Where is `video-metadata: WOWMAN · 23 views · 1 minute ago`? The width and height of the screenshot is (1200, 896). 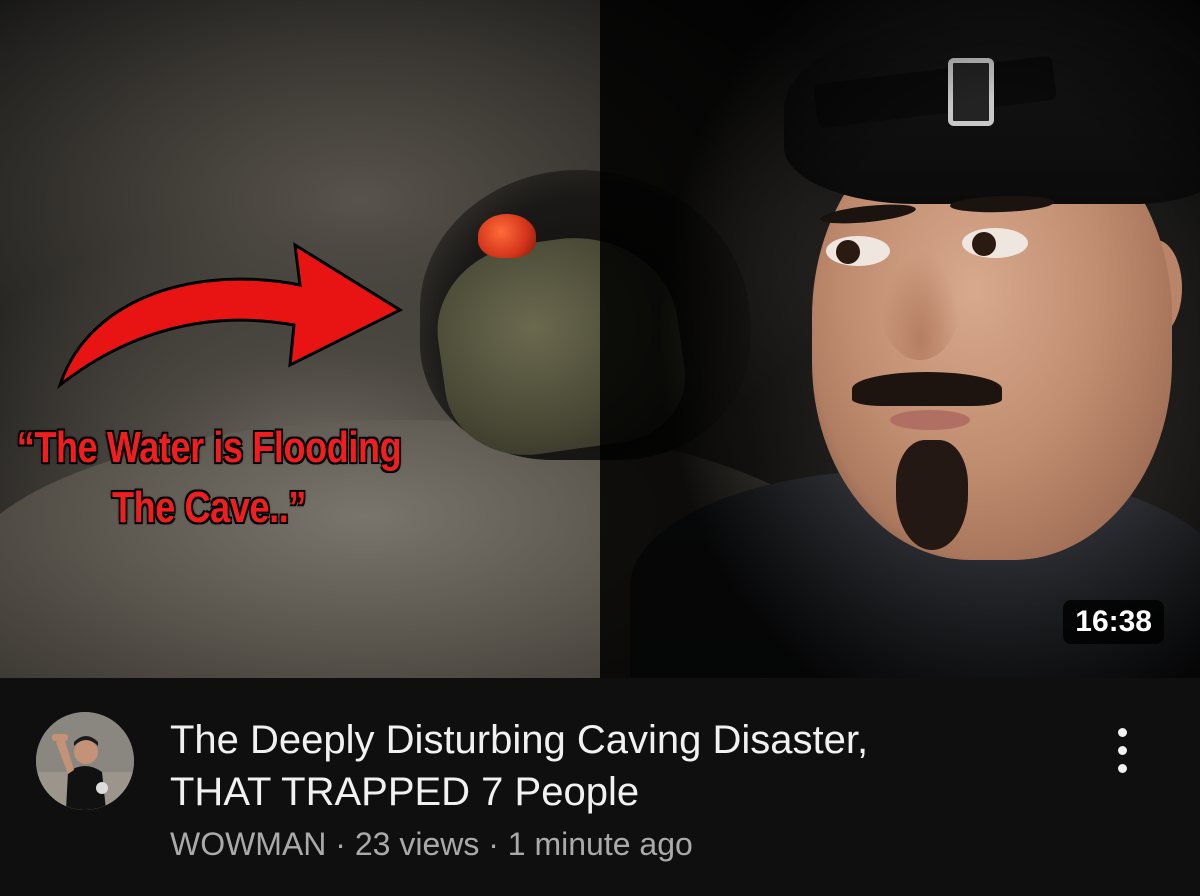 video-metadata: WOWMAN · 23 views · 1 minute ago is located at coordinates (431, 844).